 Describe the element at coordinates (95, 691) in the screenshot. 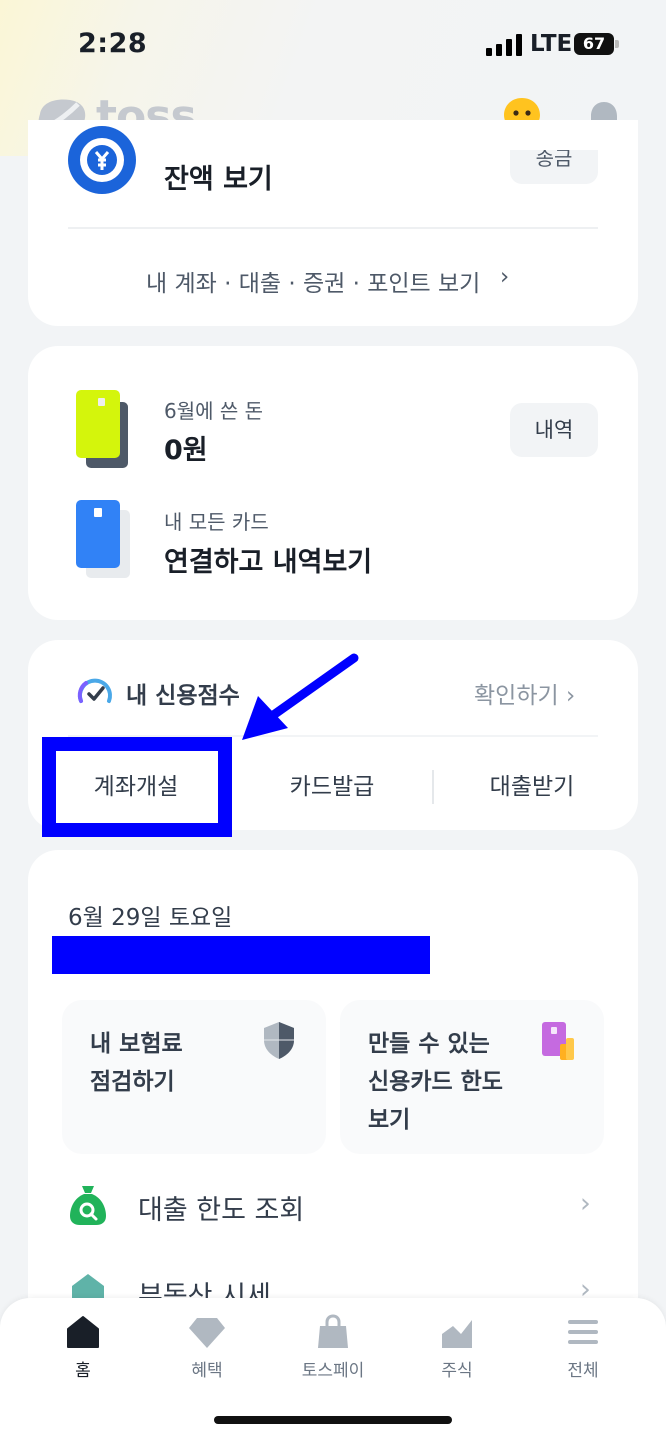

I see `credit-gauge-icon` at that location.